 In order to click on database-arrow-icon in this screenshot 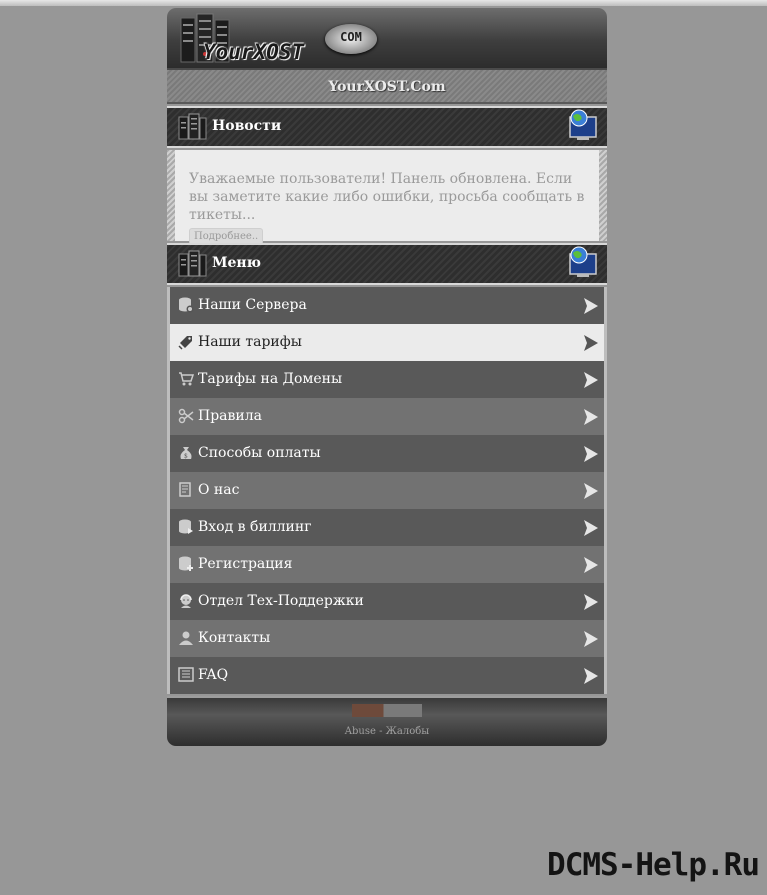, I will do `click(186, 526)`.